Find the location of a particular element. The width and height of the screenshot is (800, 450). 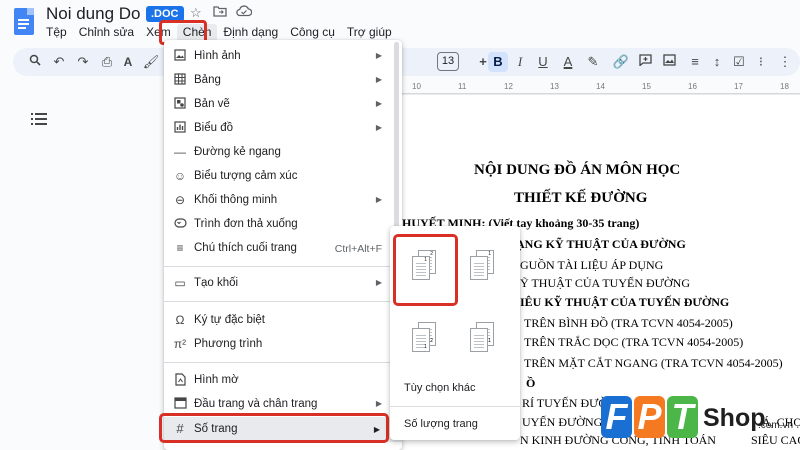

shortcut-text: Ctrl+Alt+F is located at coordinates (358, 249).